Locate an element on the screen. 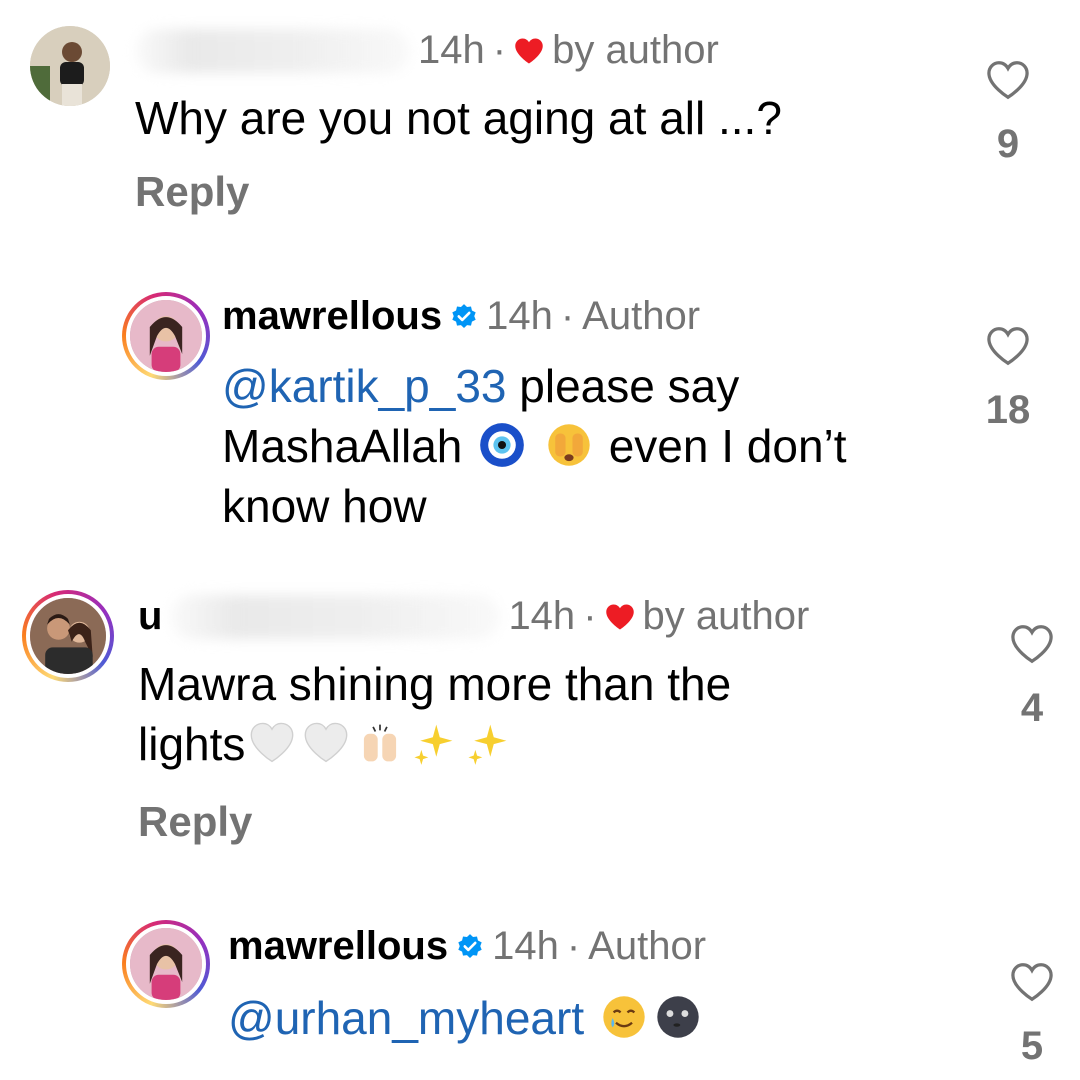  like-control: 9 is located at coordinates (1008, 113).